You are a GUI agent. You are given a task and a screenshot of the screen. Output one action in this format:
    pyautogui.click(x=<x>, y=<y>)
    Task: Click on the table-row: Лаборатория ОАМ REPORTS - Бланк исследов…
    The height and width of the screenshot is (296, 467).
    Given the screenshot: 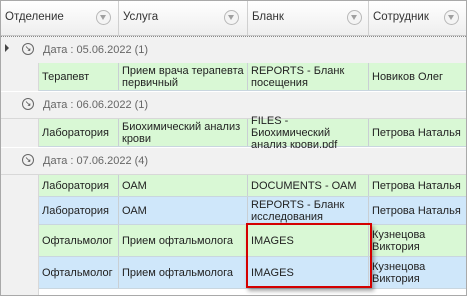 What is the action you would take?
    pyautogui.click(x=252, y=211)
    